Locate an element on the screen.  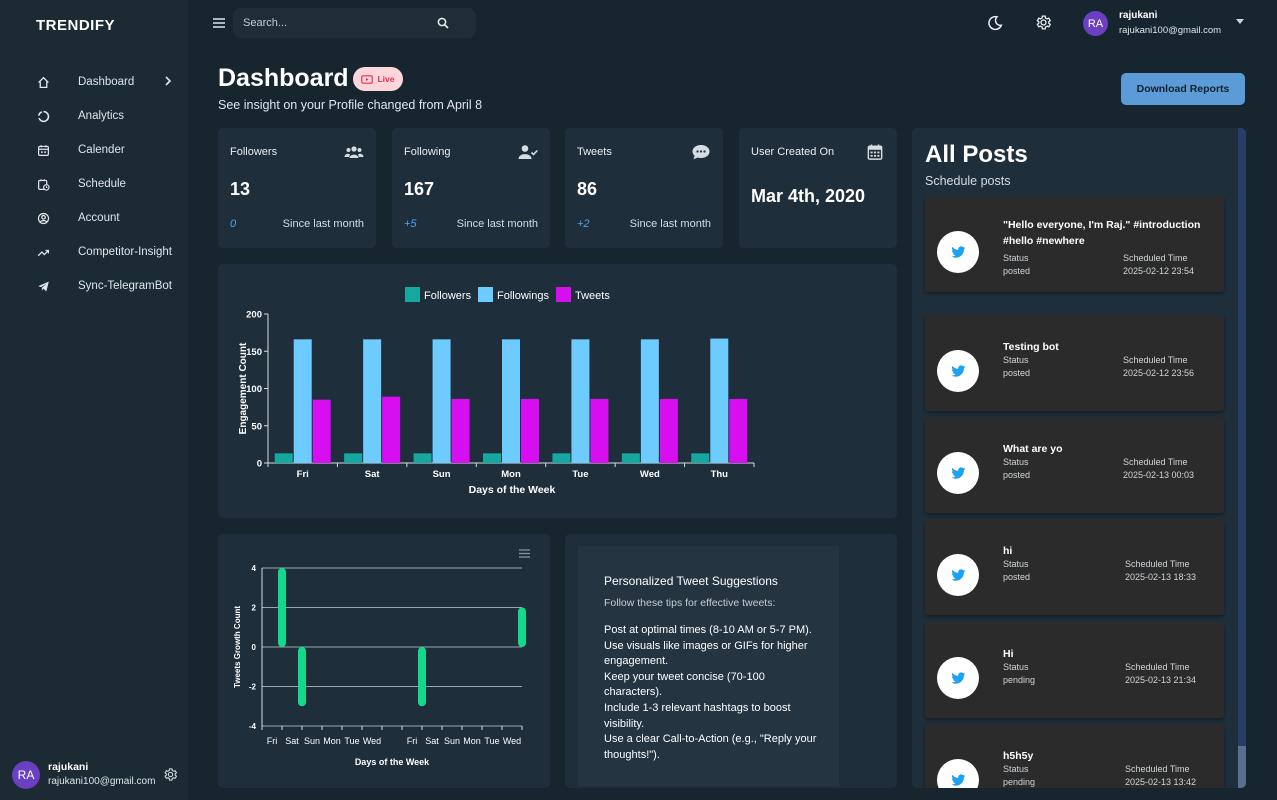
live-badge: Live is located at coordinates (378, 79).